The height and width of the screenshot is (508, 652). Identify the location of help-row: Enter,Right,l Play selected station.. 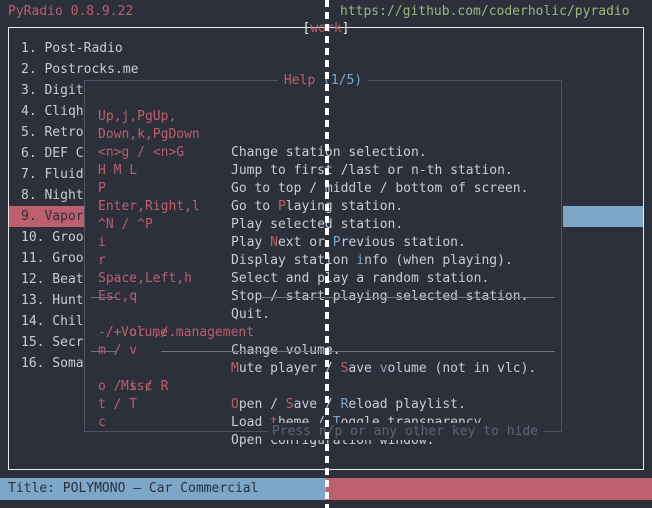
(323, 206).